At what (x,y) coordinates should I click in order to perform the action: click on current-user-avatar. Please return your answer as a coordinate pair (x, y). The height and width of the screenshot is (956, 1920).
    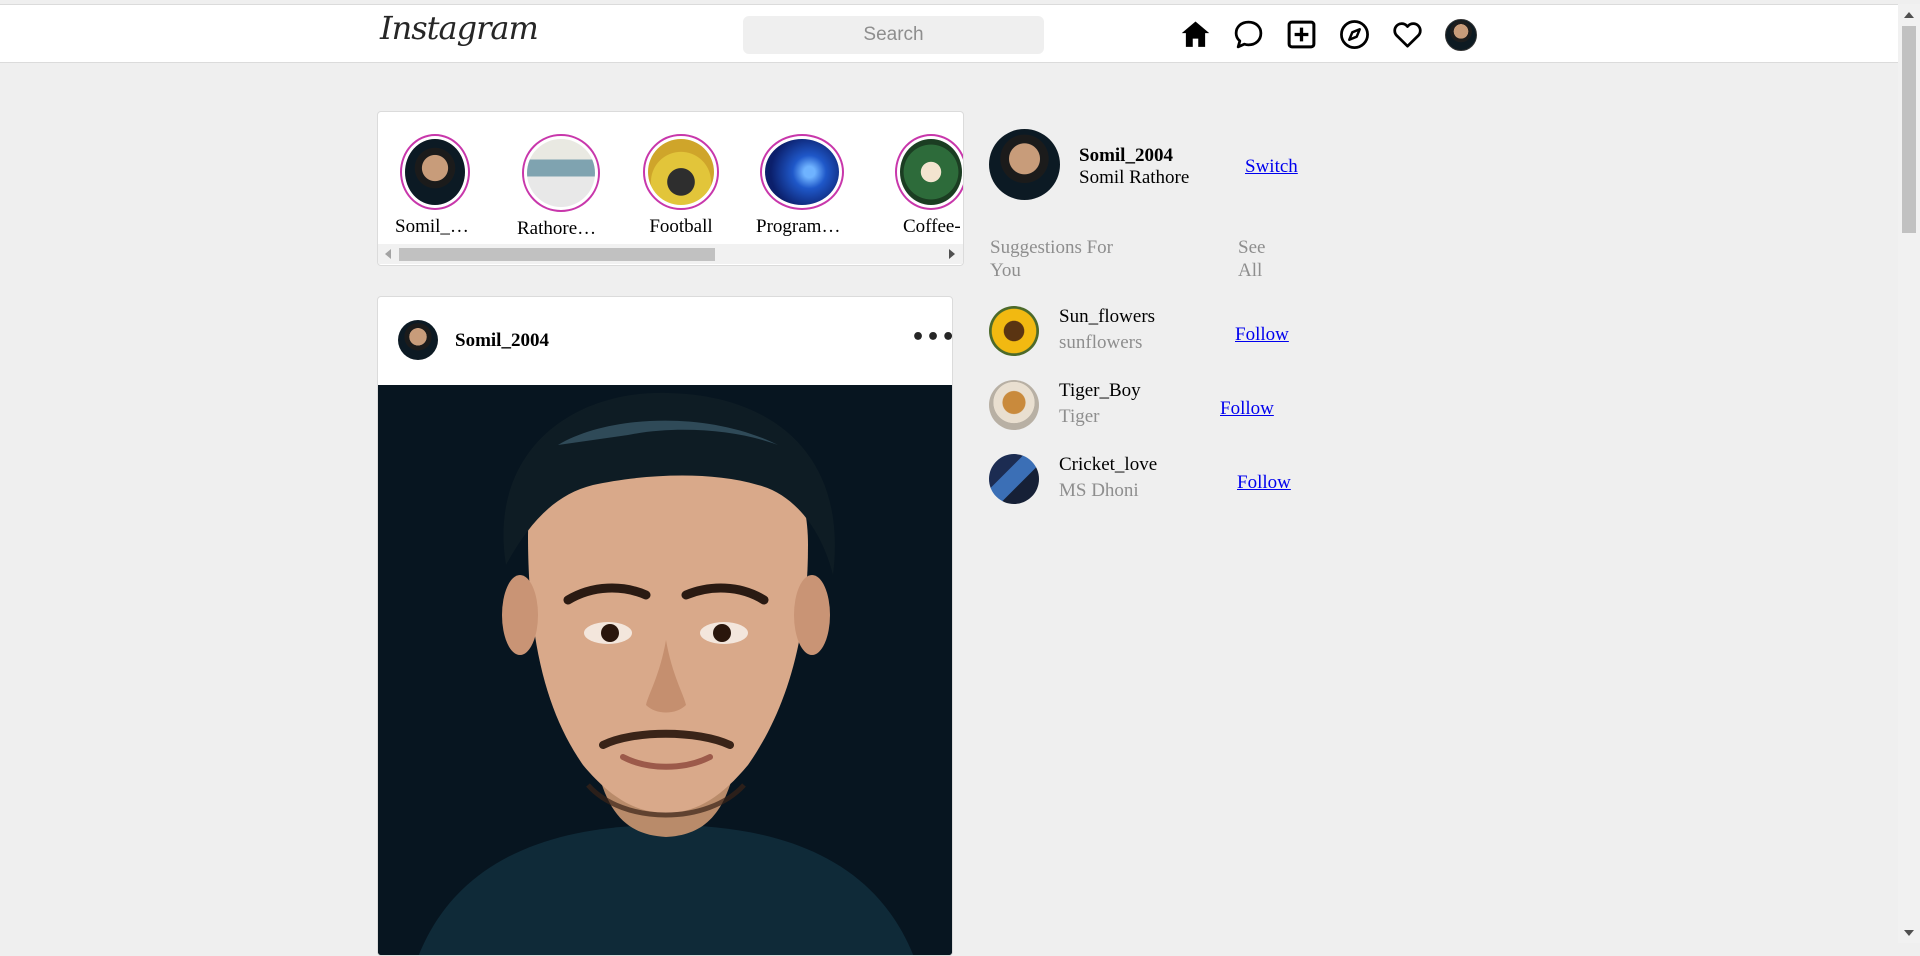
    Looking at the image, I should click on (1024, 164).